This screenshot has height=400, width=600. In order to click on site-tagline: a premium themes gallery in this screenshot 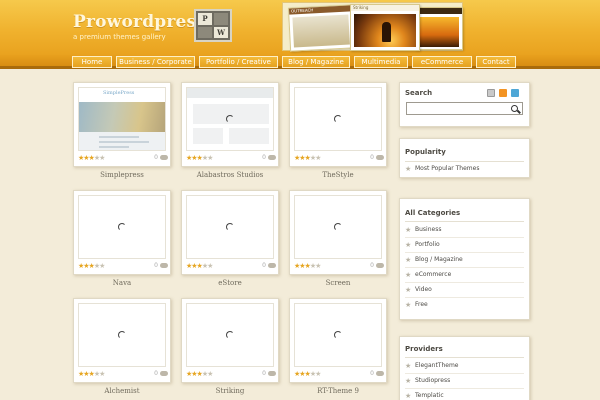, I will do `click(119, 37)`.